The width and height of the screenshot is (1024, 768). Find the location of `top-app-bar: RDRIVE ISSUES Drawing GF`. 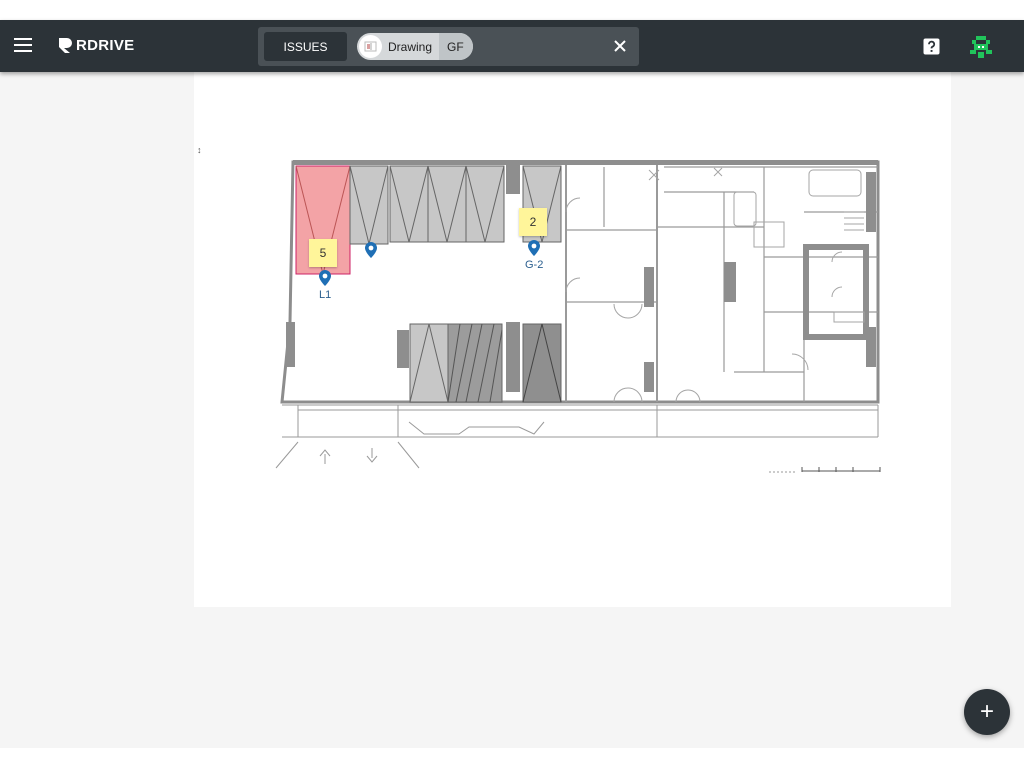

top-app-bar: RDRIVE ISSUES Drawing GF is located at coordinates (512, 46).